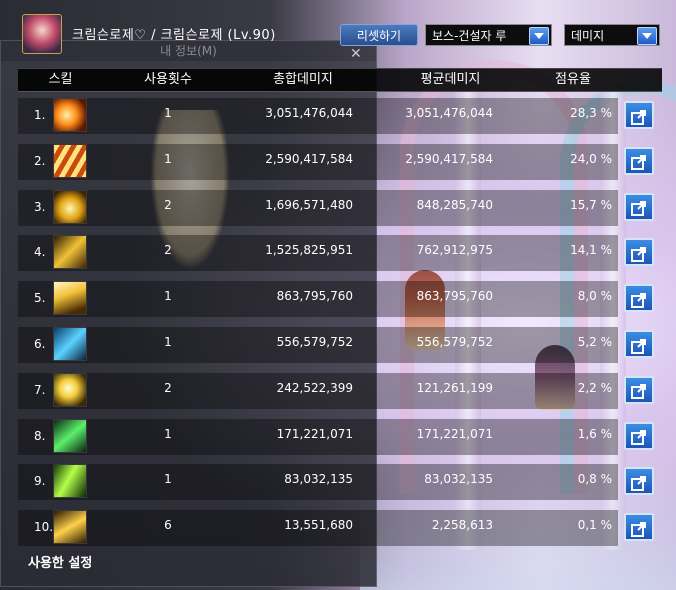  Describe the element at coordinates (70, 527) in the screenshot. I see `golden-wing-icon` at that location.